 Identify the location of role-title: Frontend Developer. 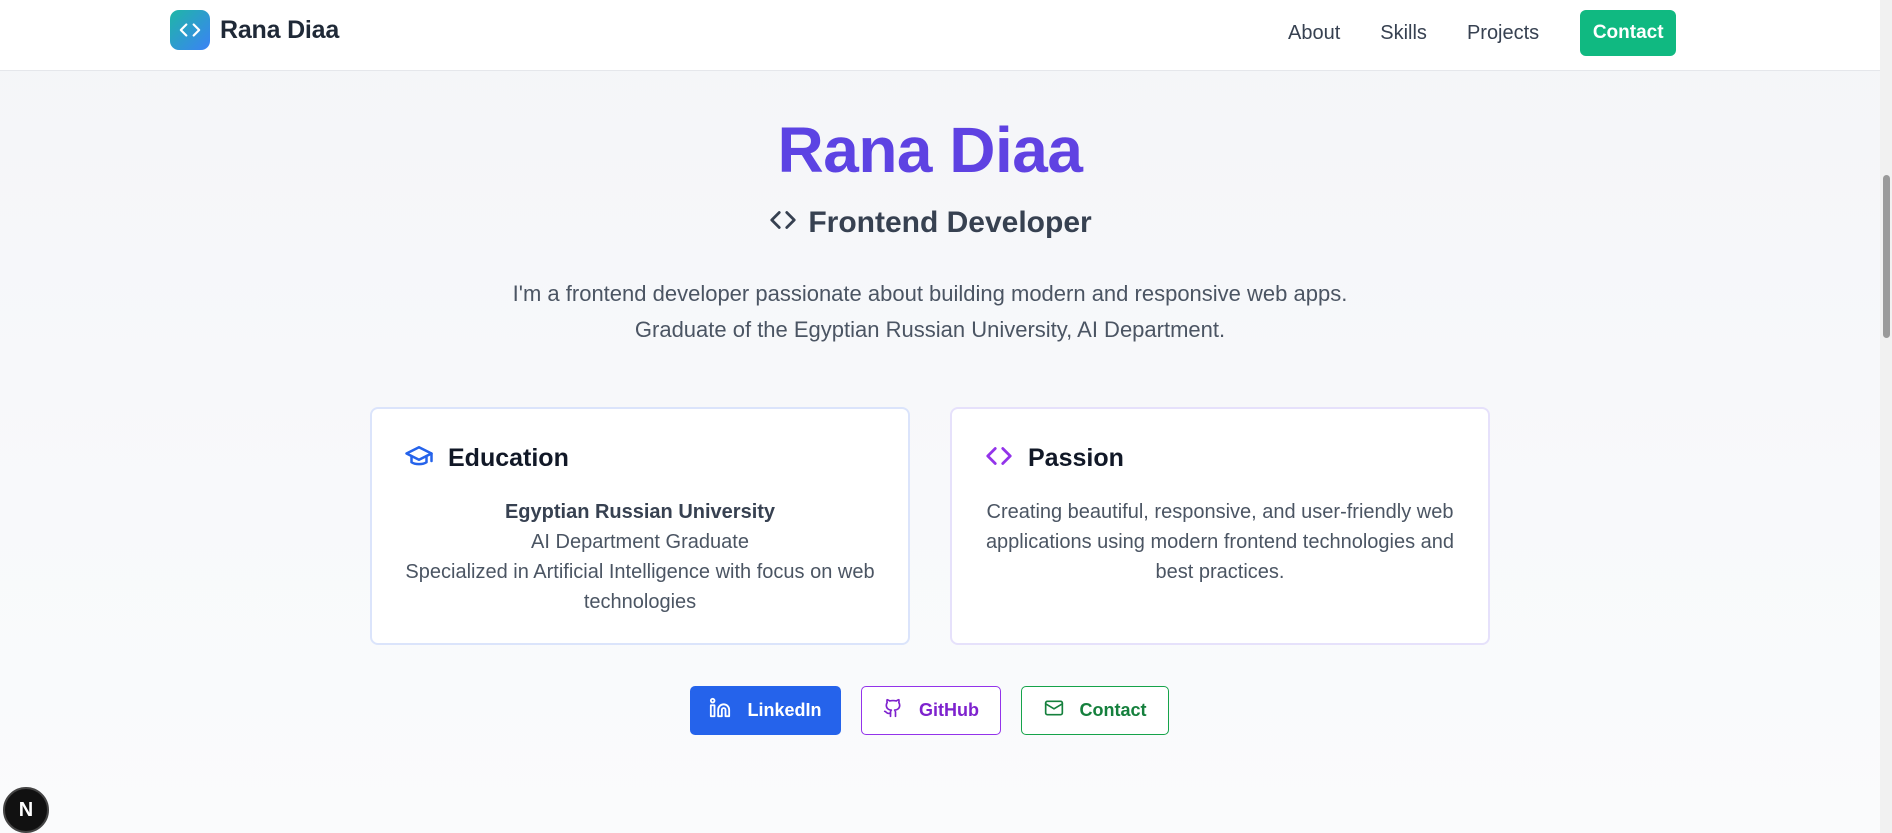
(950, 222).